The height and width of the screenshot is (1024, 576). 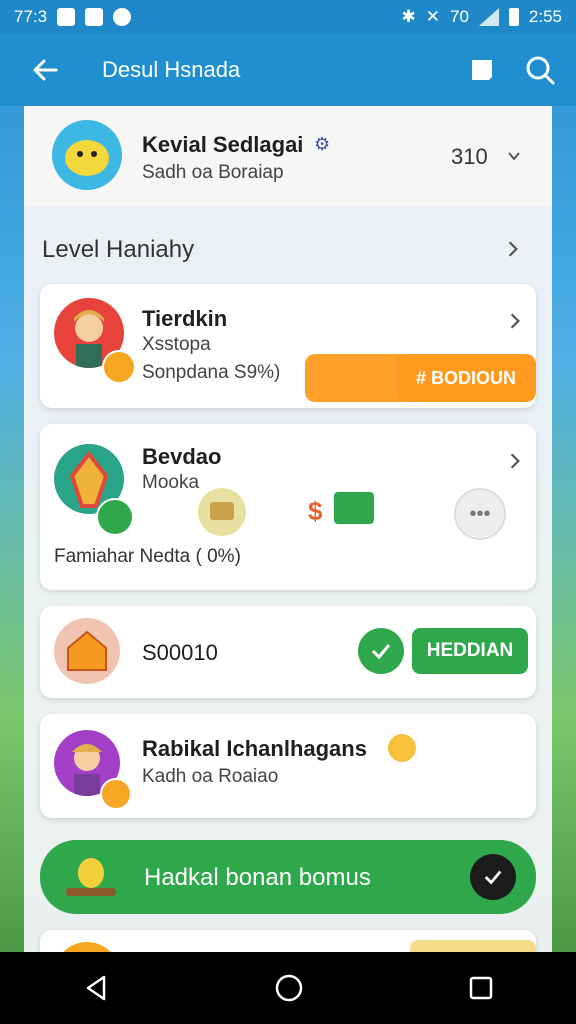 I want to click on search-icon, so click(x=540, y=70).